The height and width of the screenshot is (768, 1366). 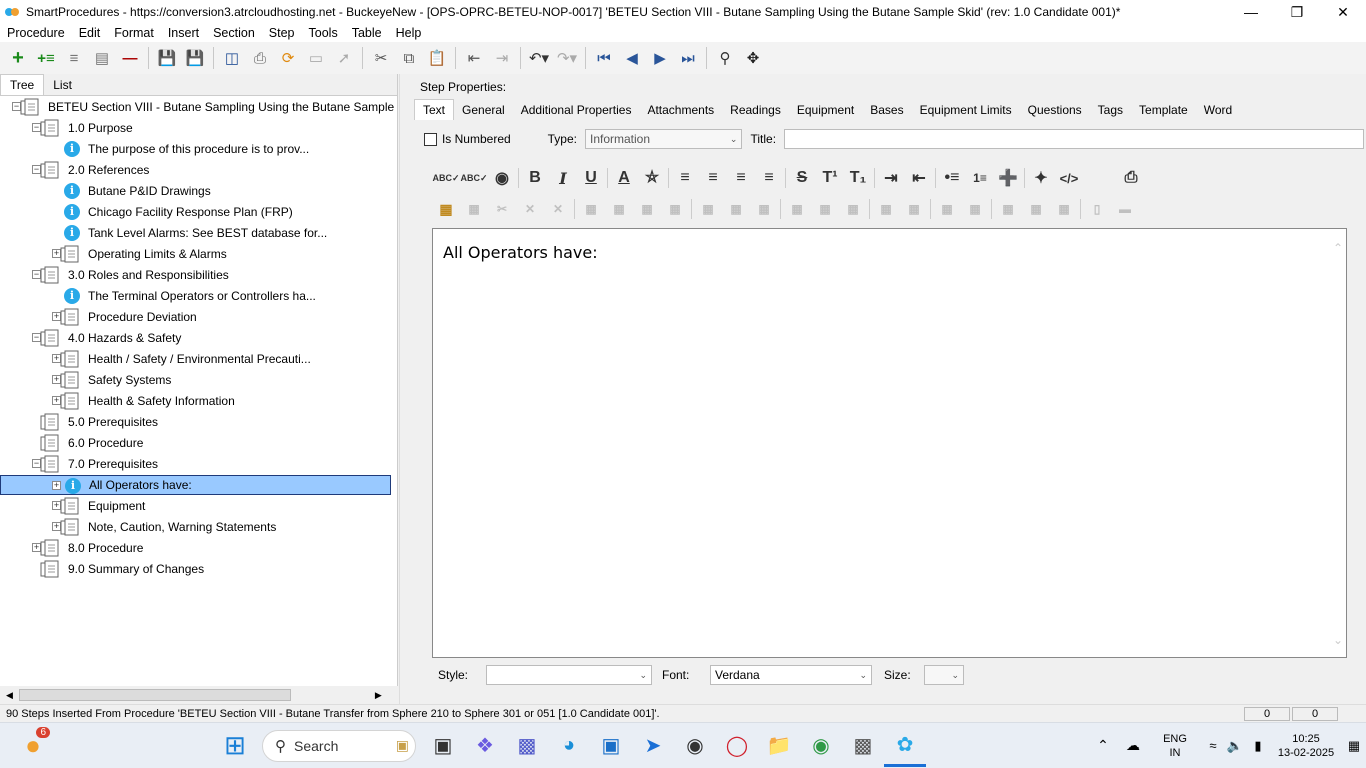 I want to click on table-action-icon: ✂, so click(x=502, y=209).